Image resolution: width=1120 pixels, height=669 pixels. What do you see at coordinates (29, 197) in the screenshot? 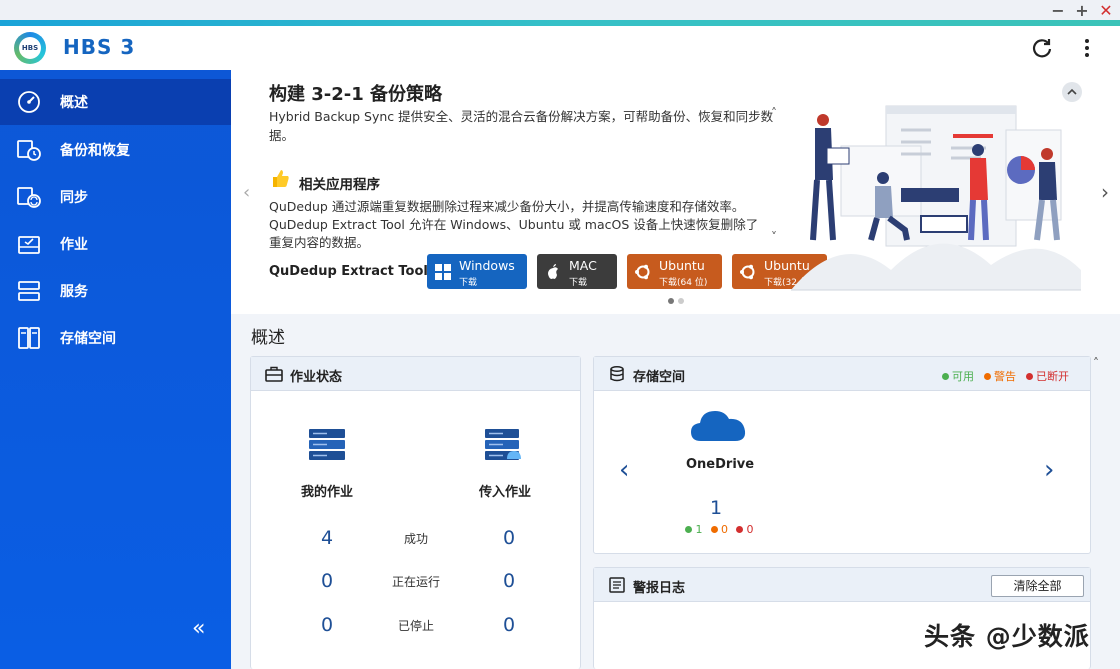
I see `sync-icon` at bounding box center [29, 197].